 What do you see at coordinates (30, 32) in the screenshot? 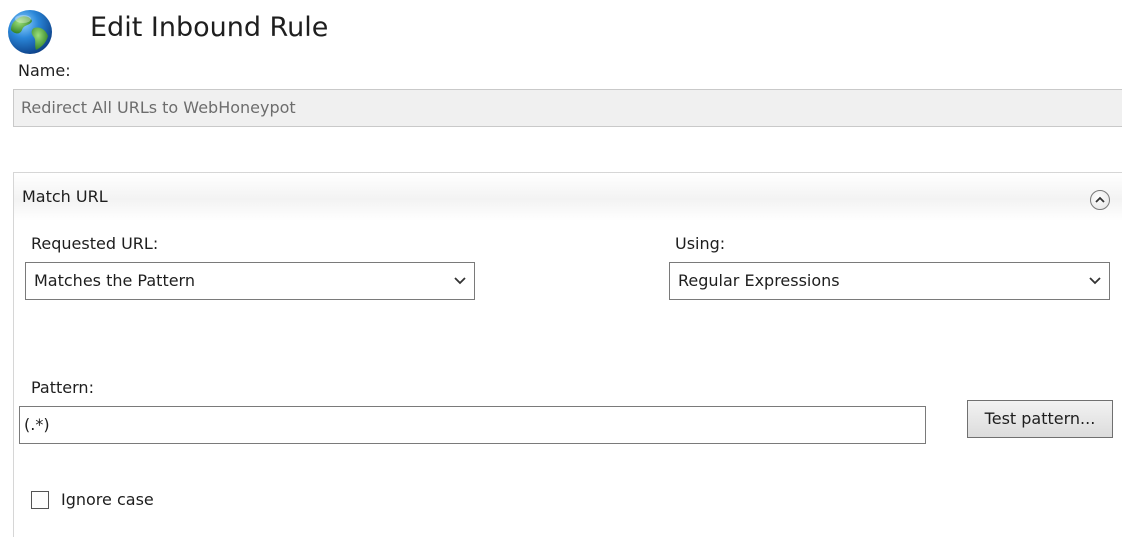
I see `globe-icon` at bounding box center [30, 32].